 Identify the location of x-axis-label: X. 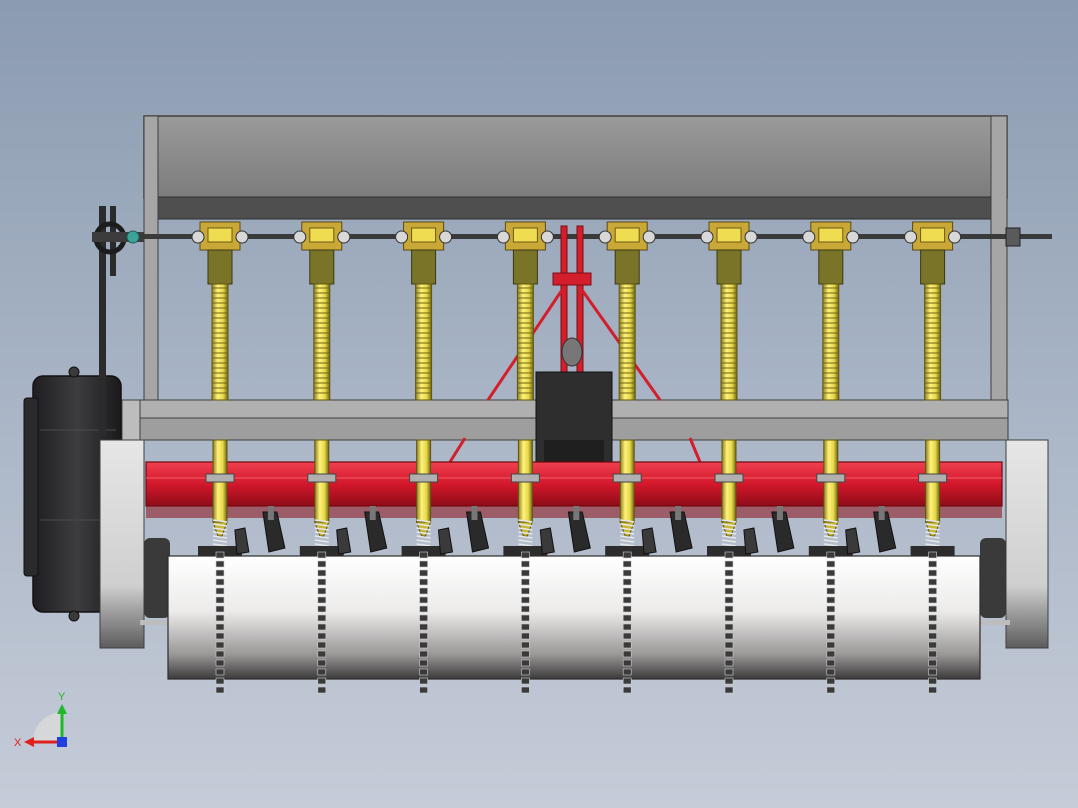
(18, 743).